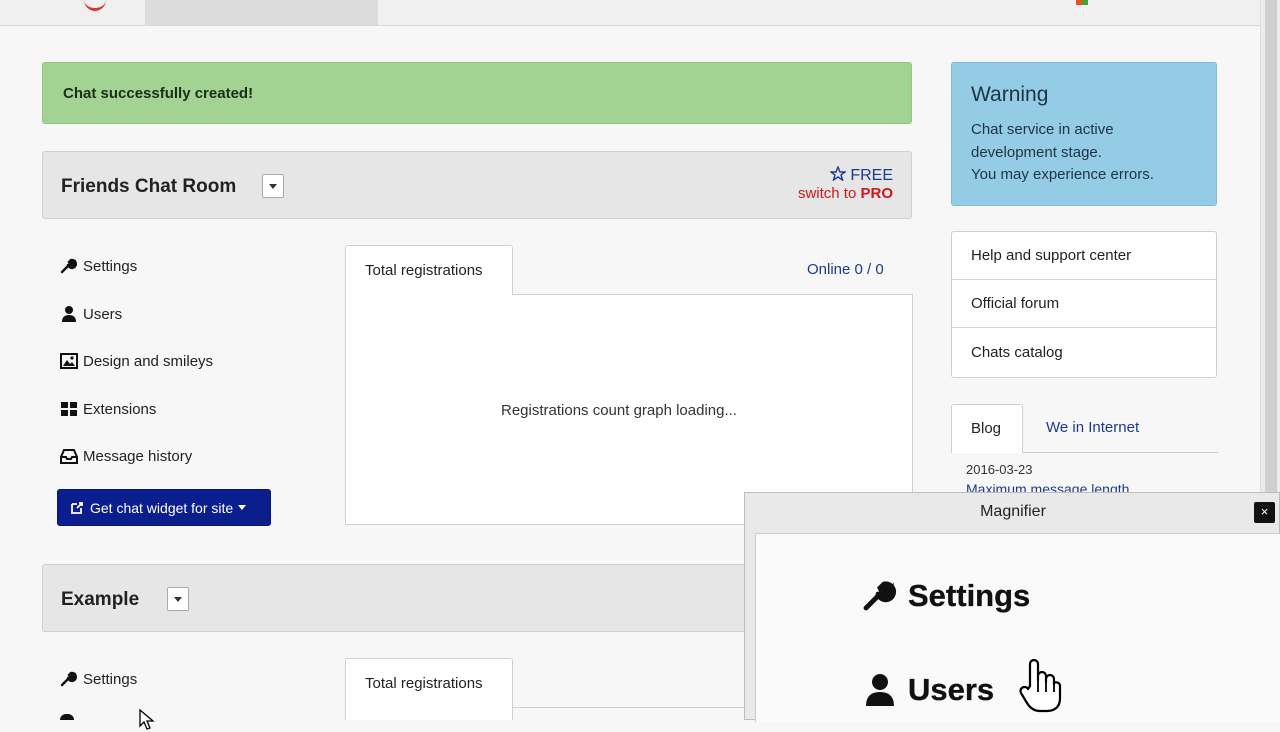 Image resolution: width=1280 pixels, height=732 pixels. Describe the element at coordinates (969, 595) in the screenshot. I see `zoomed-label: Settings` at that location.